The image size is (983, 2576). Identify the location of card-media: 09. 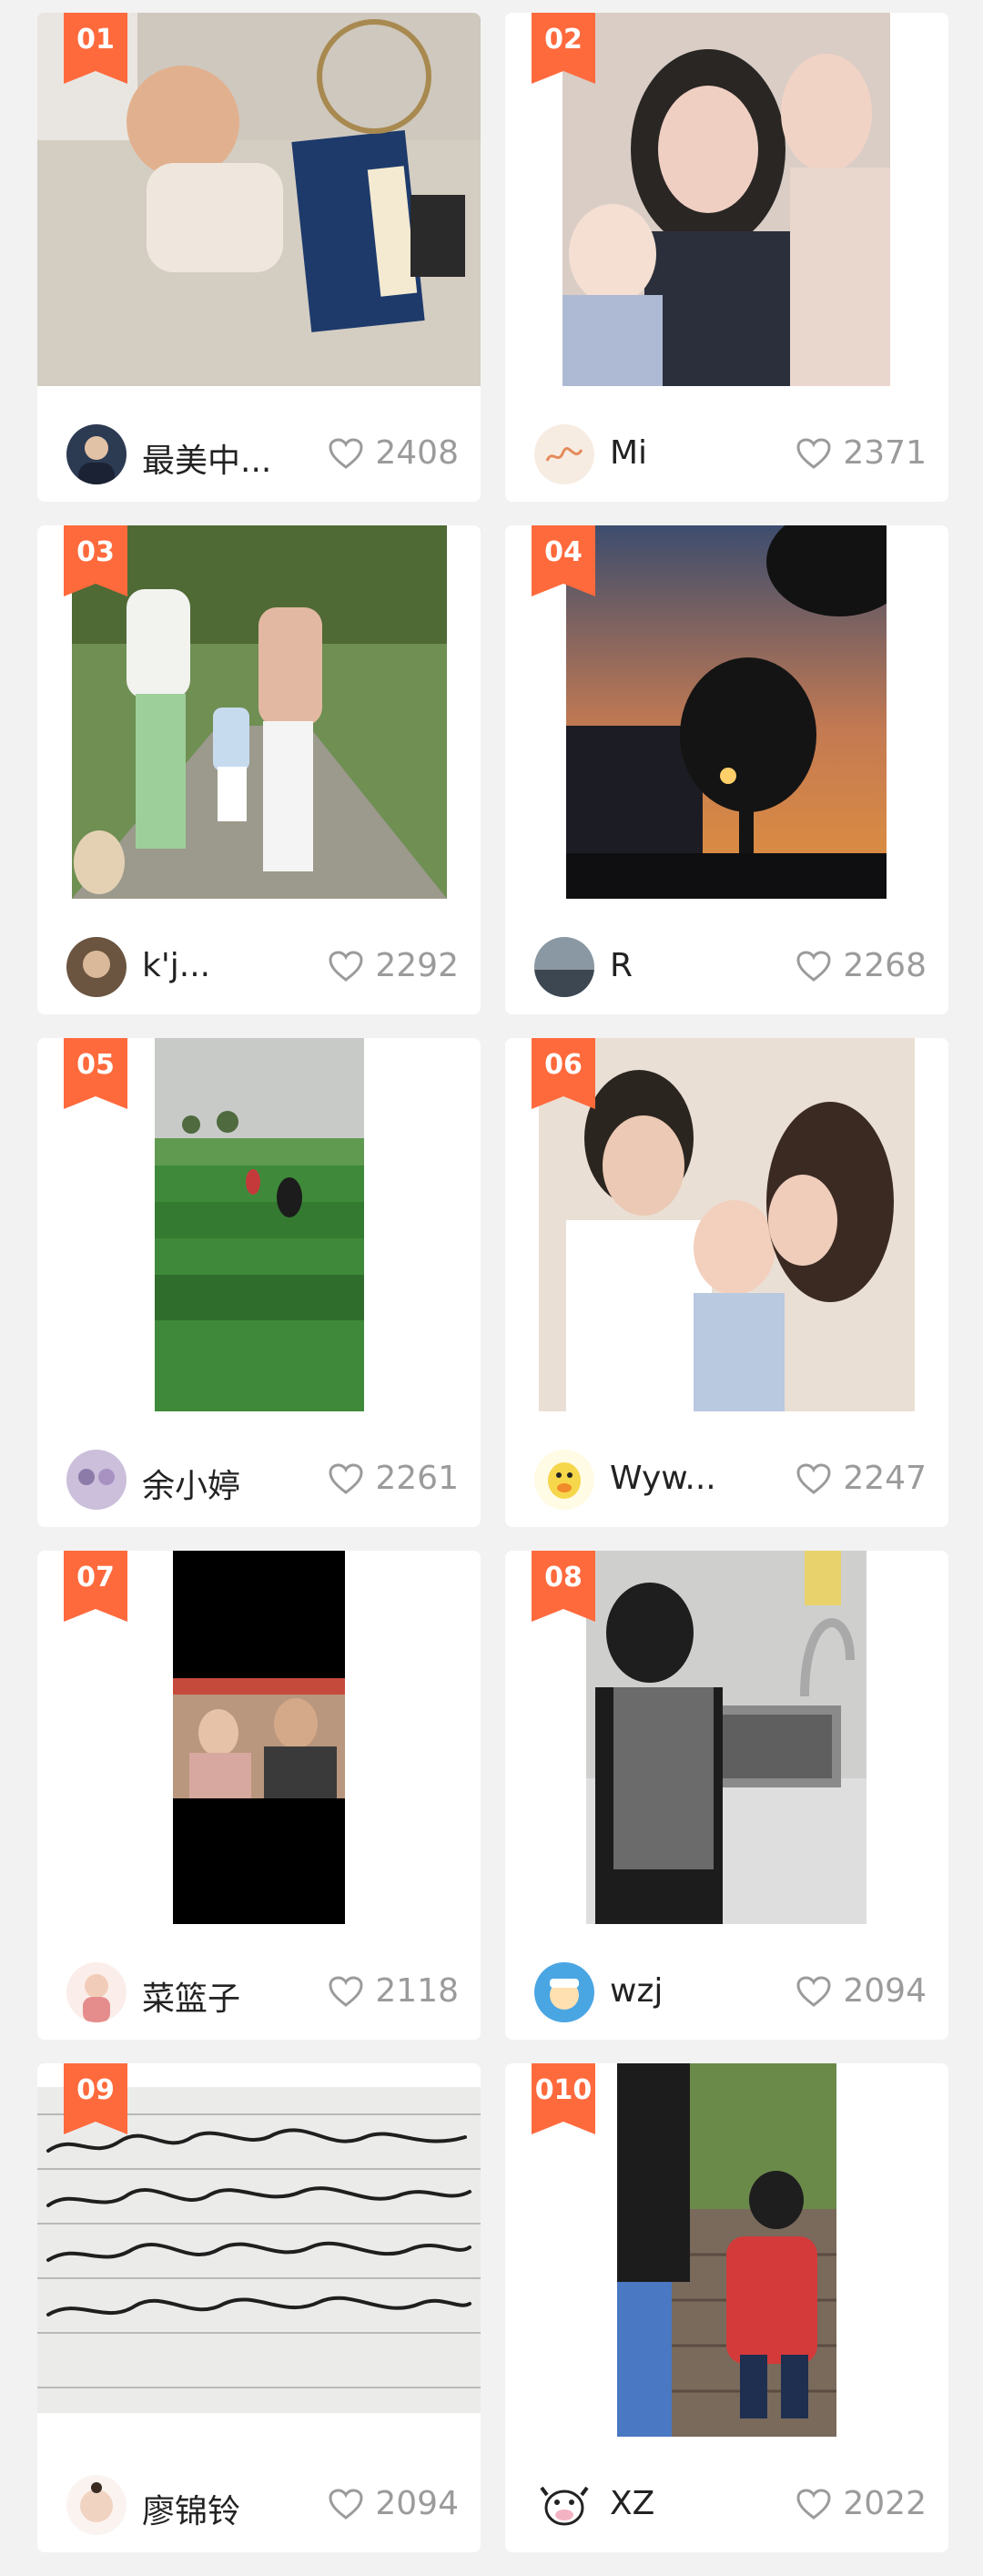
(259, 2250).